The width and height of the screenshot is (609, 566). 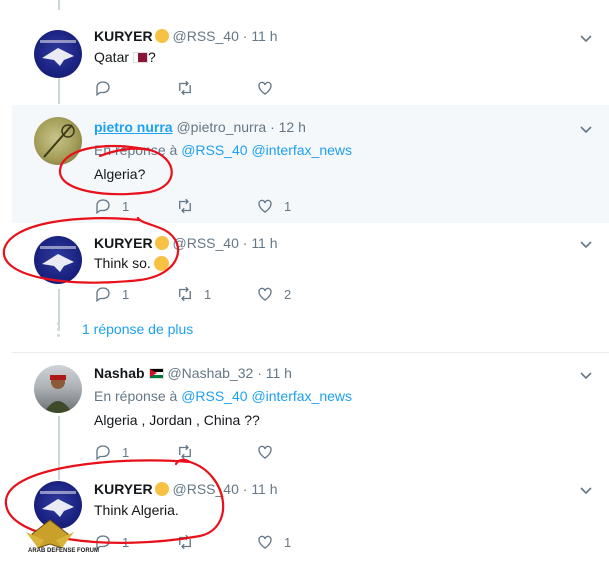 I want to click on tweet-text: Algeria , Jordan , China ??, so click(x=177, y=420).